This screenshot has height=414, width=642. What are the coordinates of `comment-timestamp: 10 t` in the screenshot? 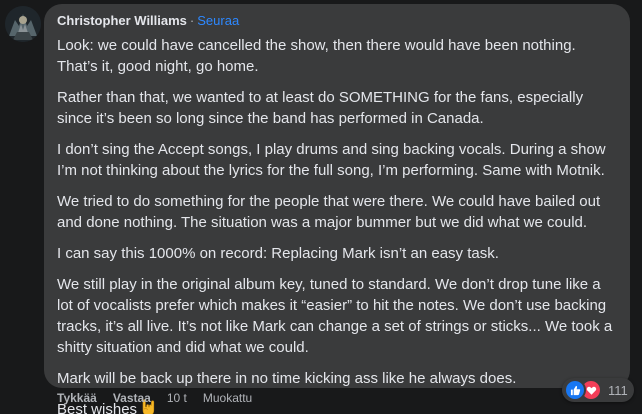 It's located at (177, 398).